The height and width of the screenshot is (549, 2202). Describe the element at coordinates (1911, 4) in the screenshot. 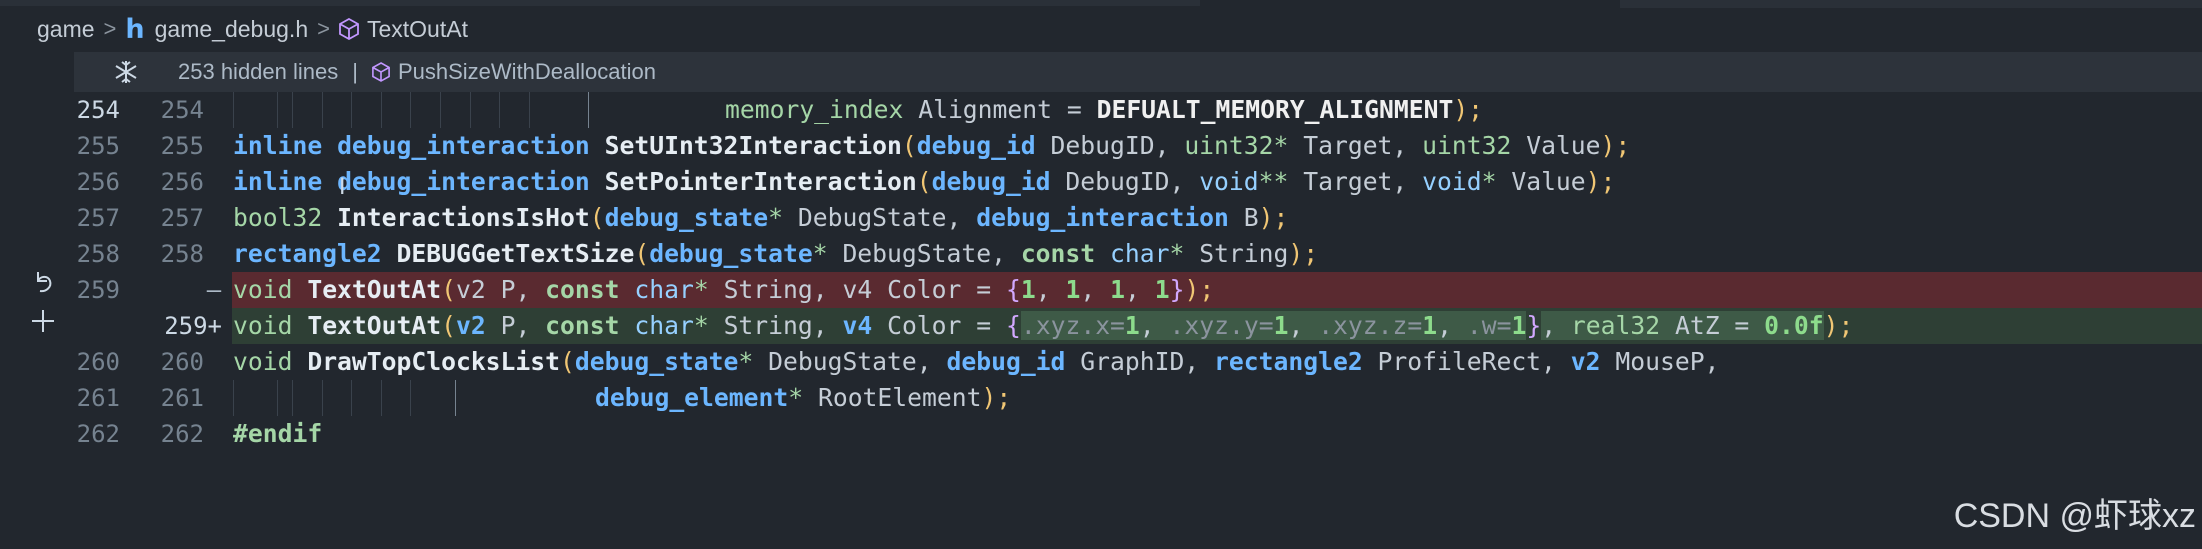

I see `top-strip-right` at that location.